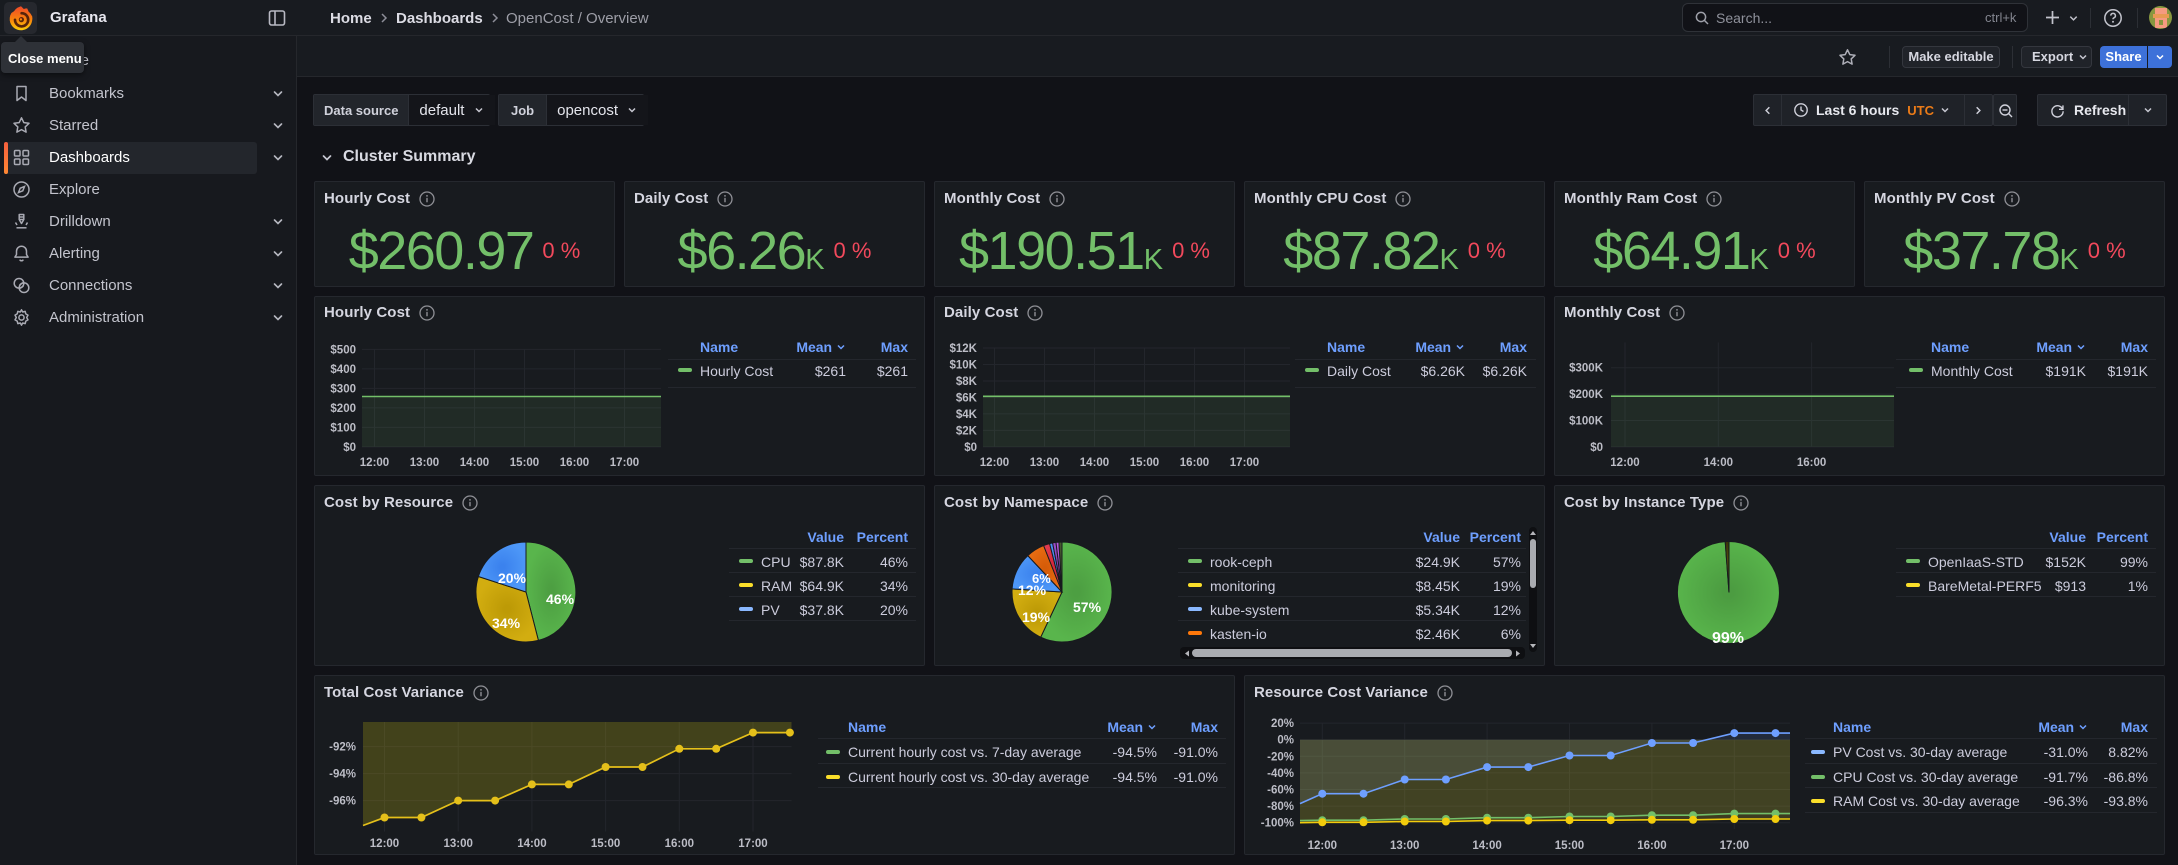 This screenshot has width=2178, height=865. I want to click on svg-text: $200K, so click(1586, 395).